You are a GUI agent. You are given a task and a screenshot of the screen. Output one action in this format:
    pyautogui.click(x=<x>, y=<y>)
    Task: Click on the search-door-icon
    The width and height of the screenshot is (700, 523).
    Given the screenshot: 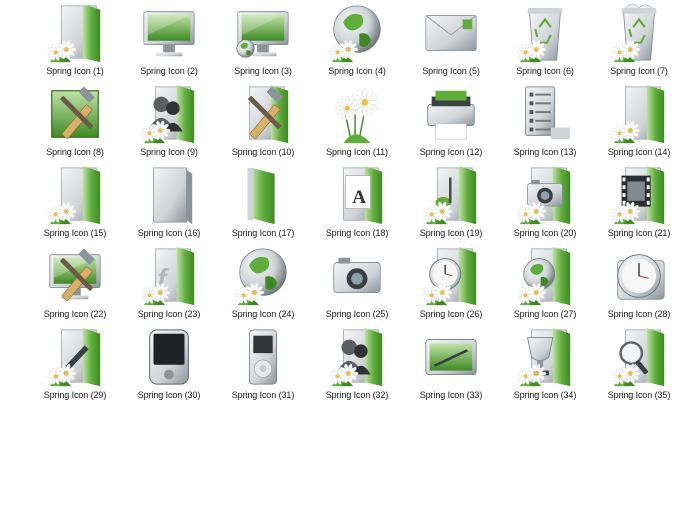 What is the action you would take?
    pyautogui.click(x=638, y=357)
    